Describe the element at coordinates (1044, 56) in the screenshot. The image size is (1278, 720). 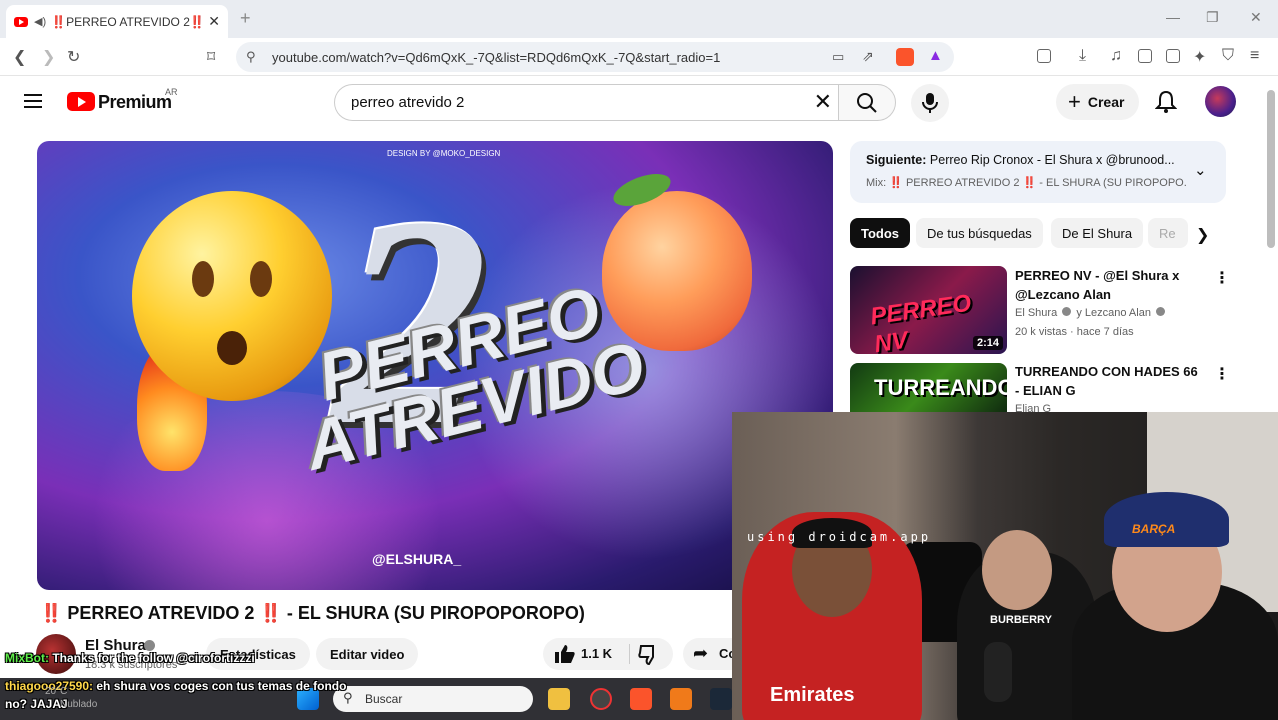
I see `sidebar-toggle-icon` at that location.